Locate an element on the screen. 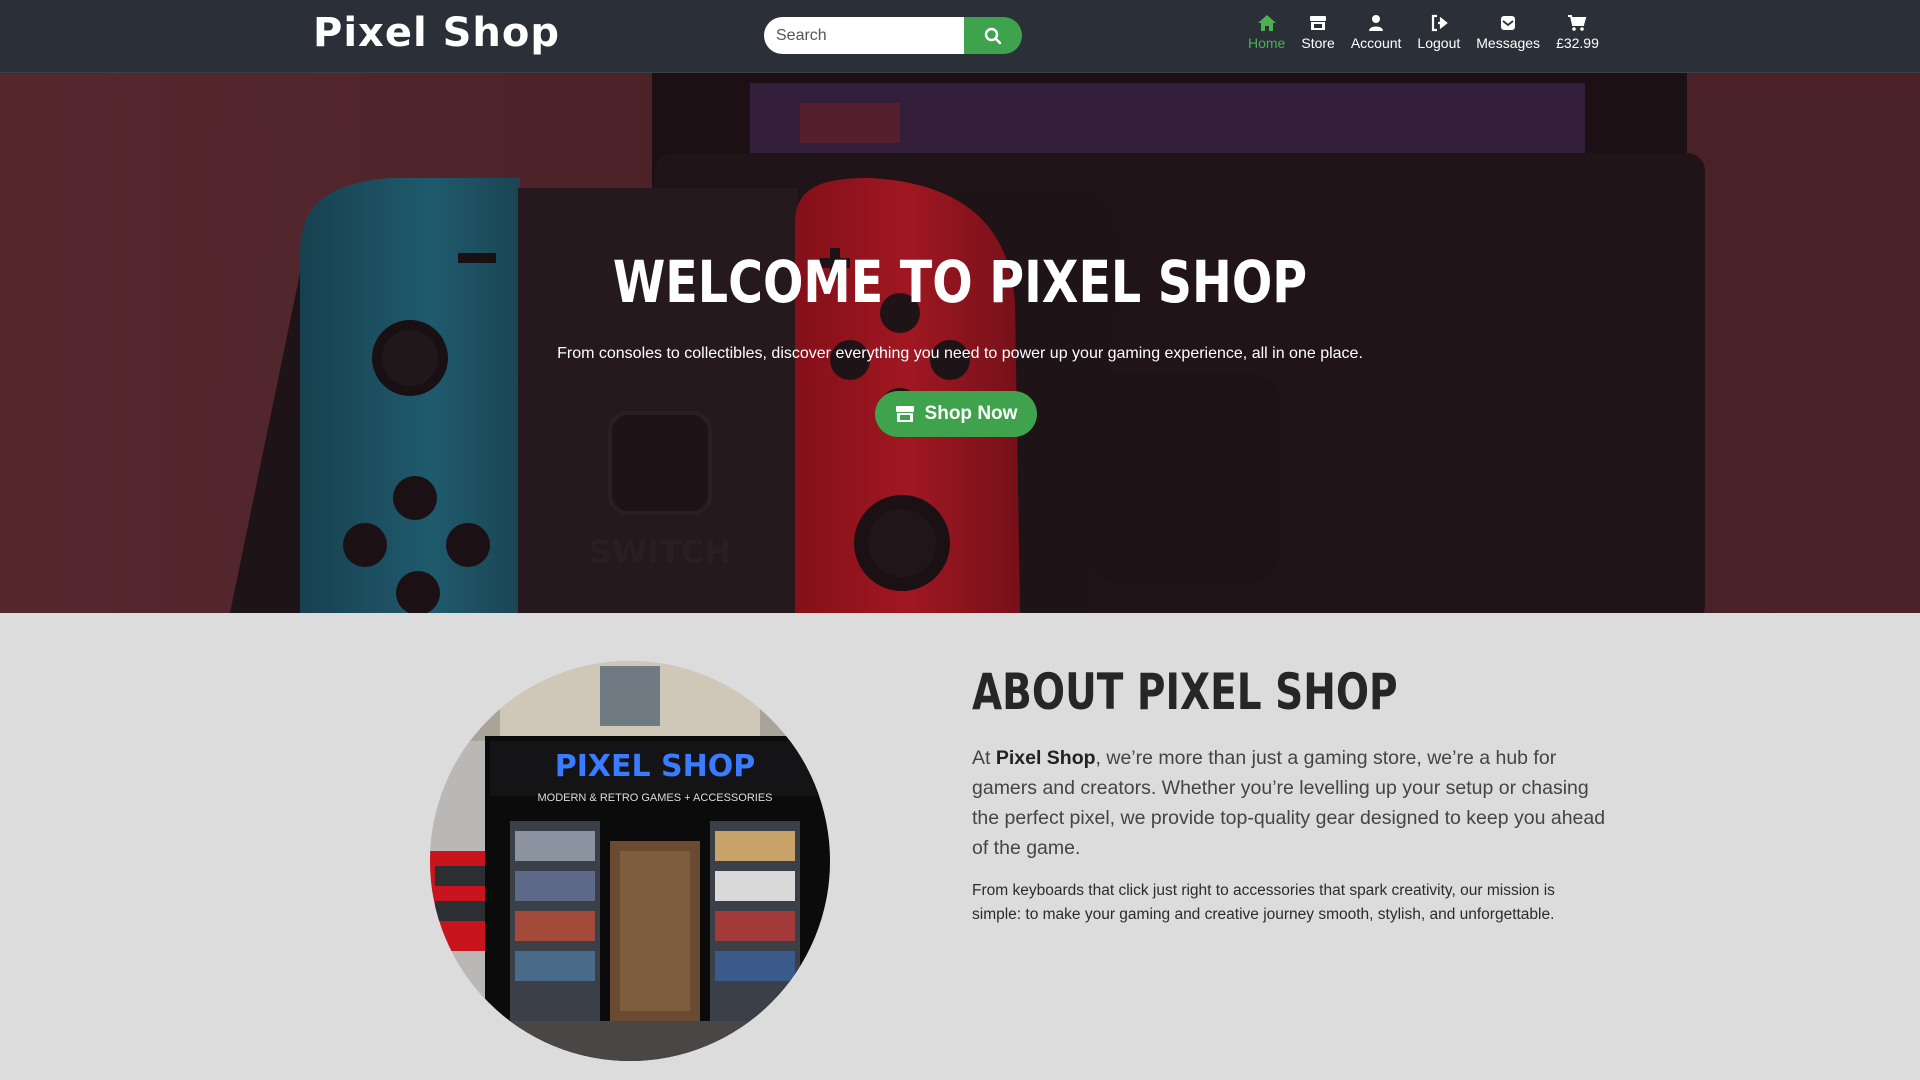 This screenshot has width=1920, height=1080. envelope-icon is located at coordinates (1508, 23).